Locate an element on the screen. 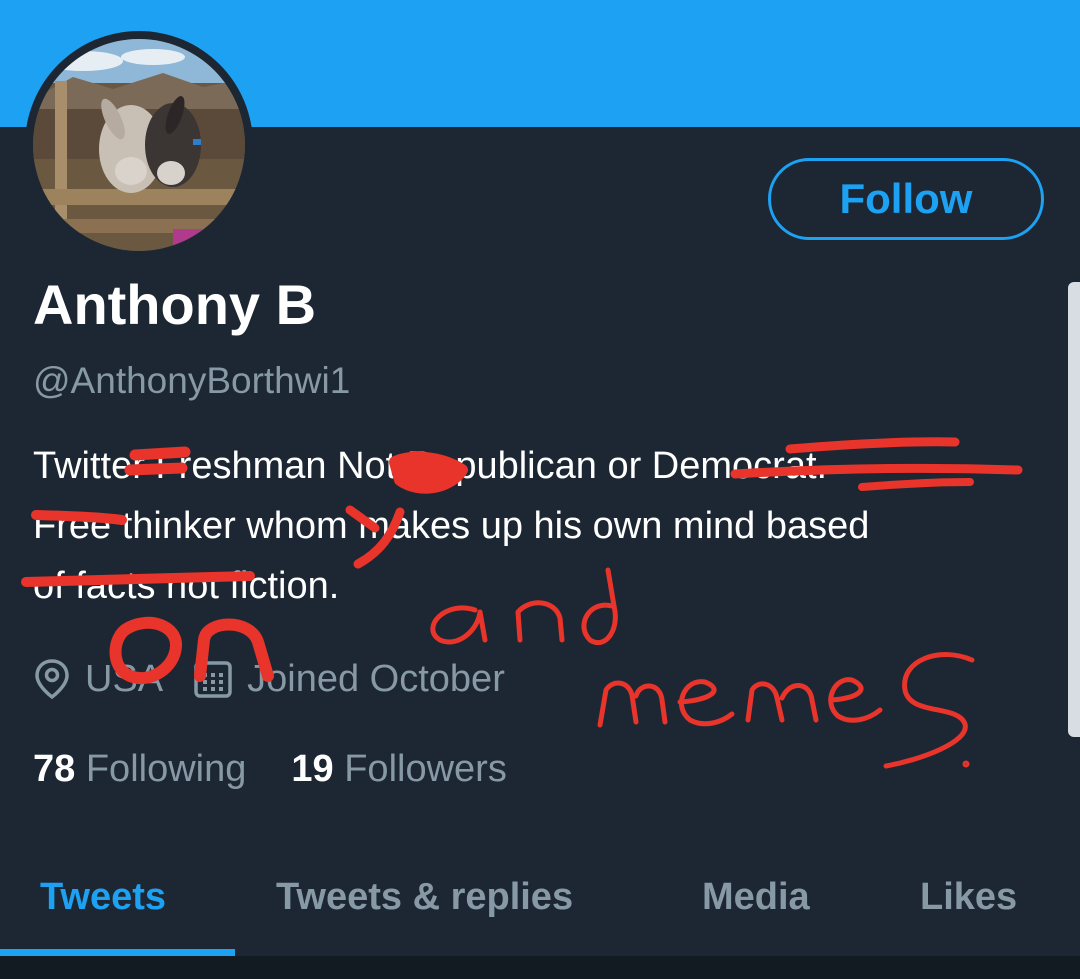 The image size is (1080, 979). profile-meta: USA Joined October is located at coordinates (269, 679).